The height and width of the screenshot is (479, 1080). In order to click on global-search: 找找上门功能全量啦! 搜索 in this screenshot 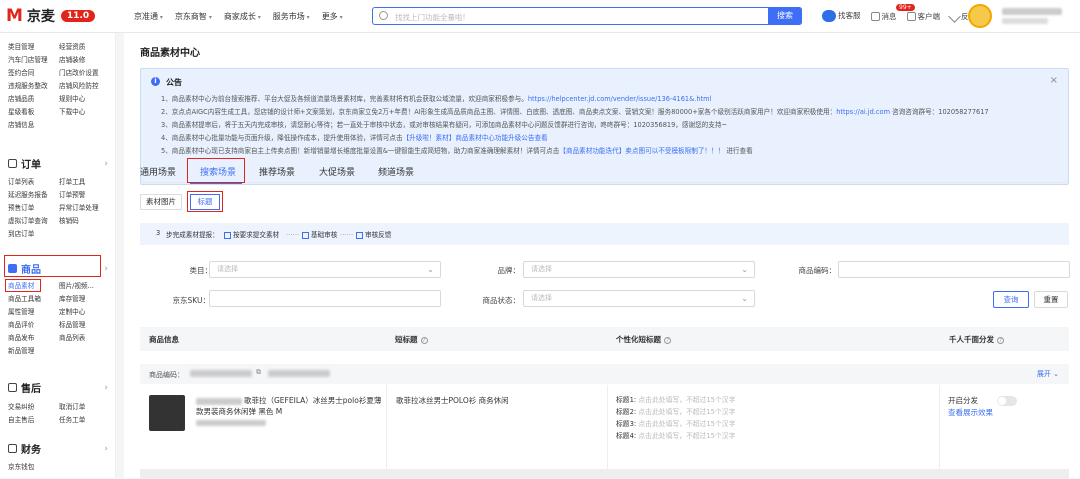, I will do `click(587, 16)`.